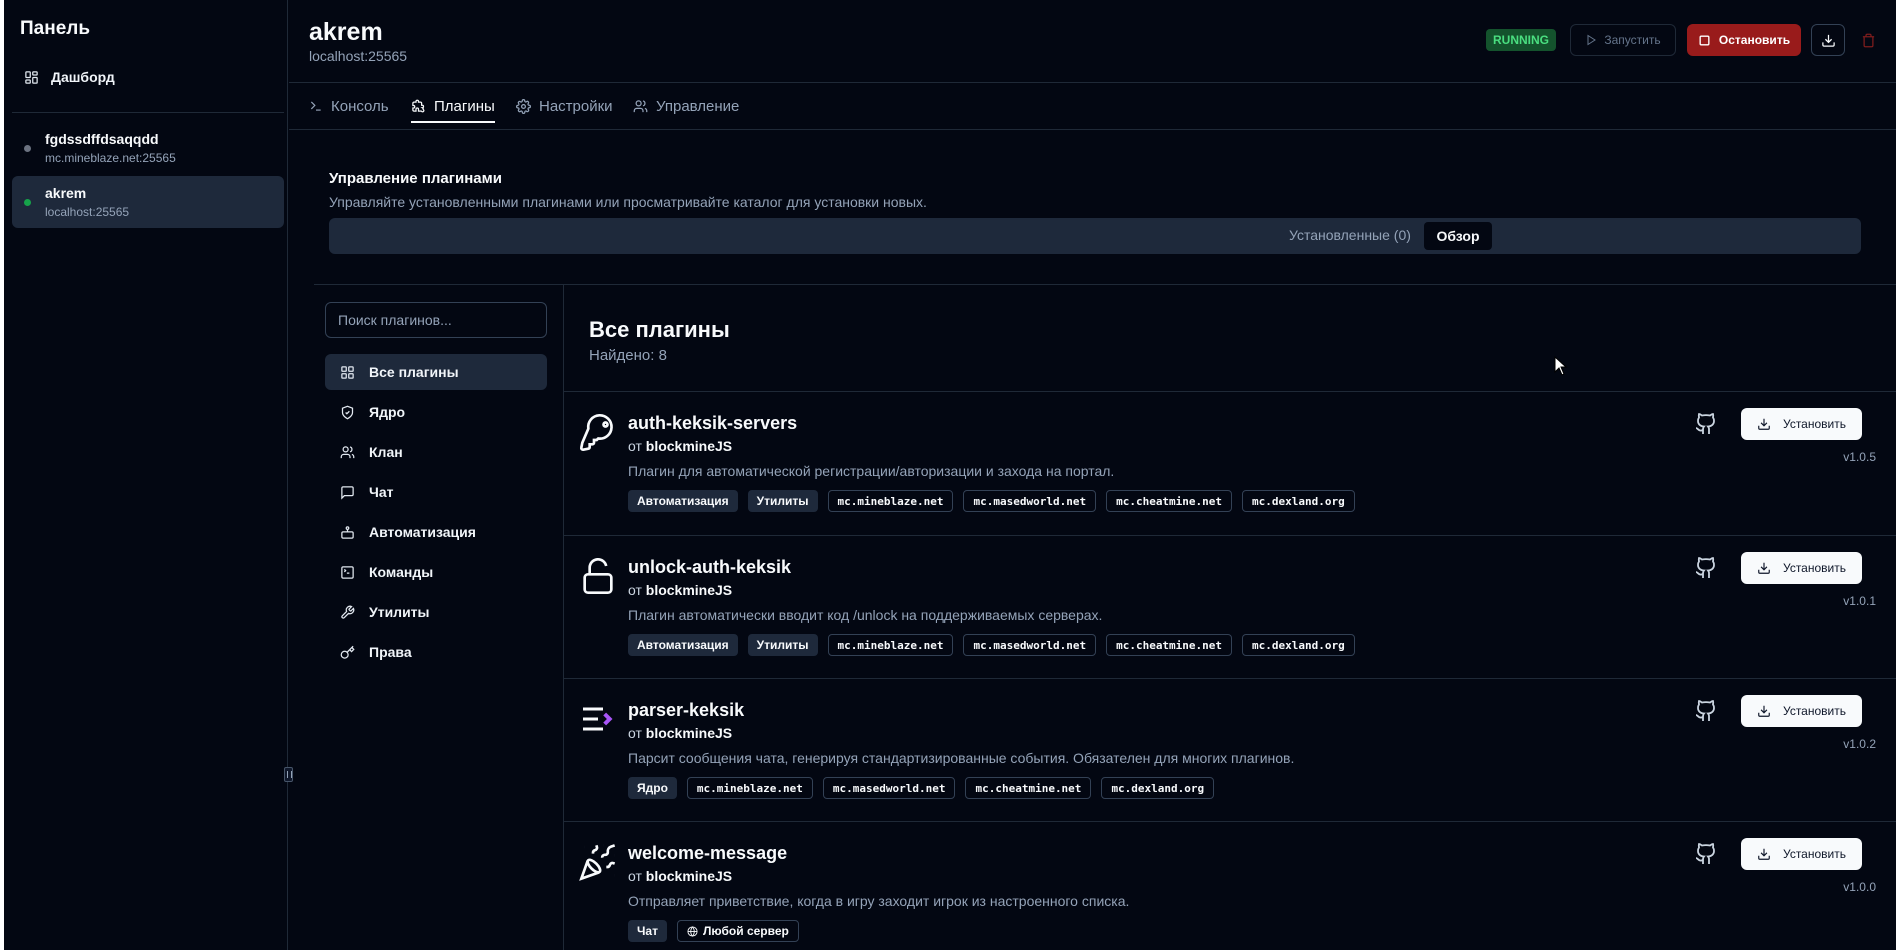  What do you see at coordinates (346, 32) in the screenshot?
I see `page-title: akrem` at bounding box center [346, 32].